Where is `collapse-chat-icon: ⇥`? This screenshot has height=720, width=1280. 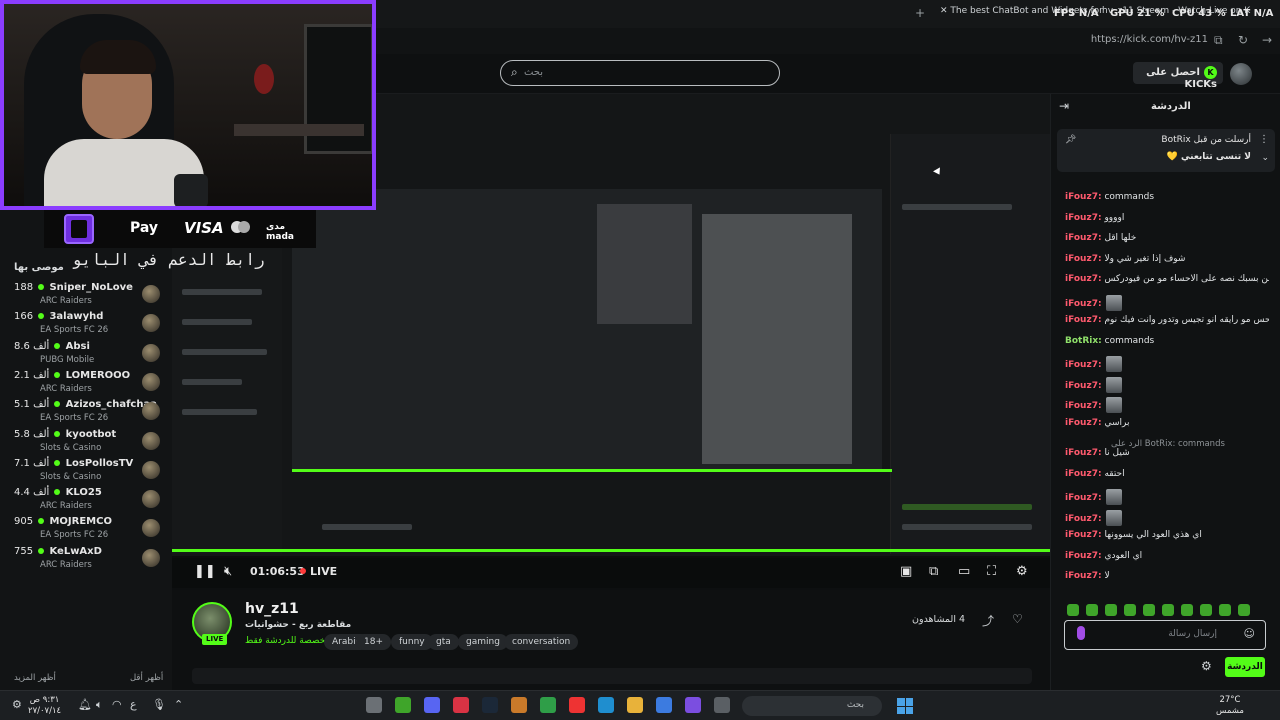 collapse-chat-icon: ⇥ is located at coordinates (1064, 106).